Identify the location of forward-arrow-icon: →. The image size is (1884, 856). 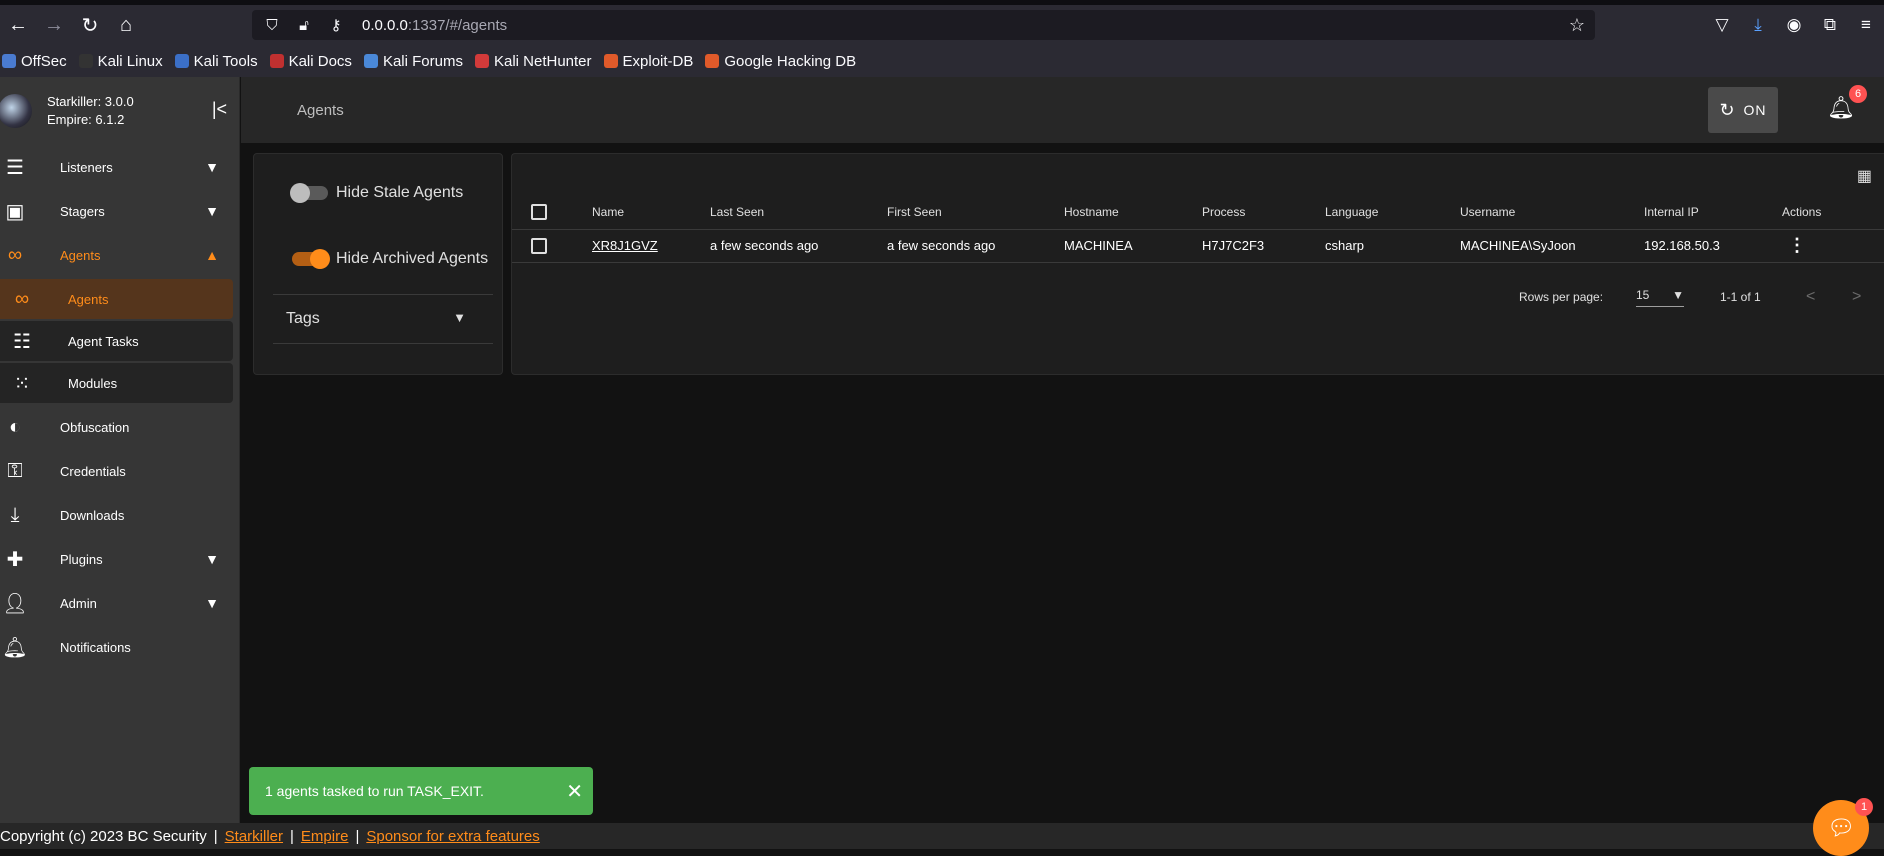
(54, 25).